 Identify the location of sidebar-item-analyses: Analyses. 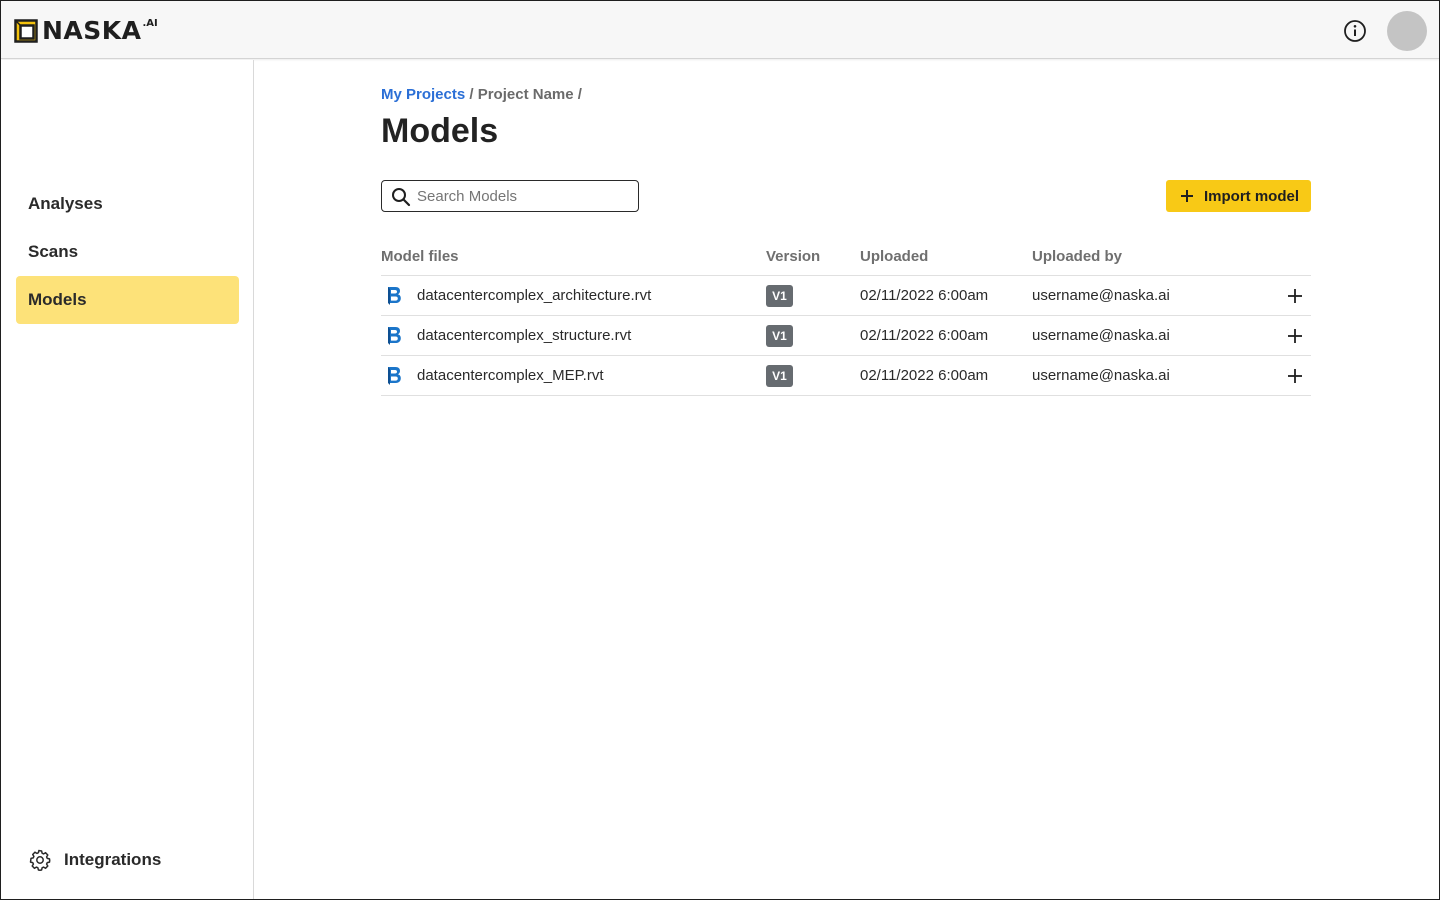
(127, 204).